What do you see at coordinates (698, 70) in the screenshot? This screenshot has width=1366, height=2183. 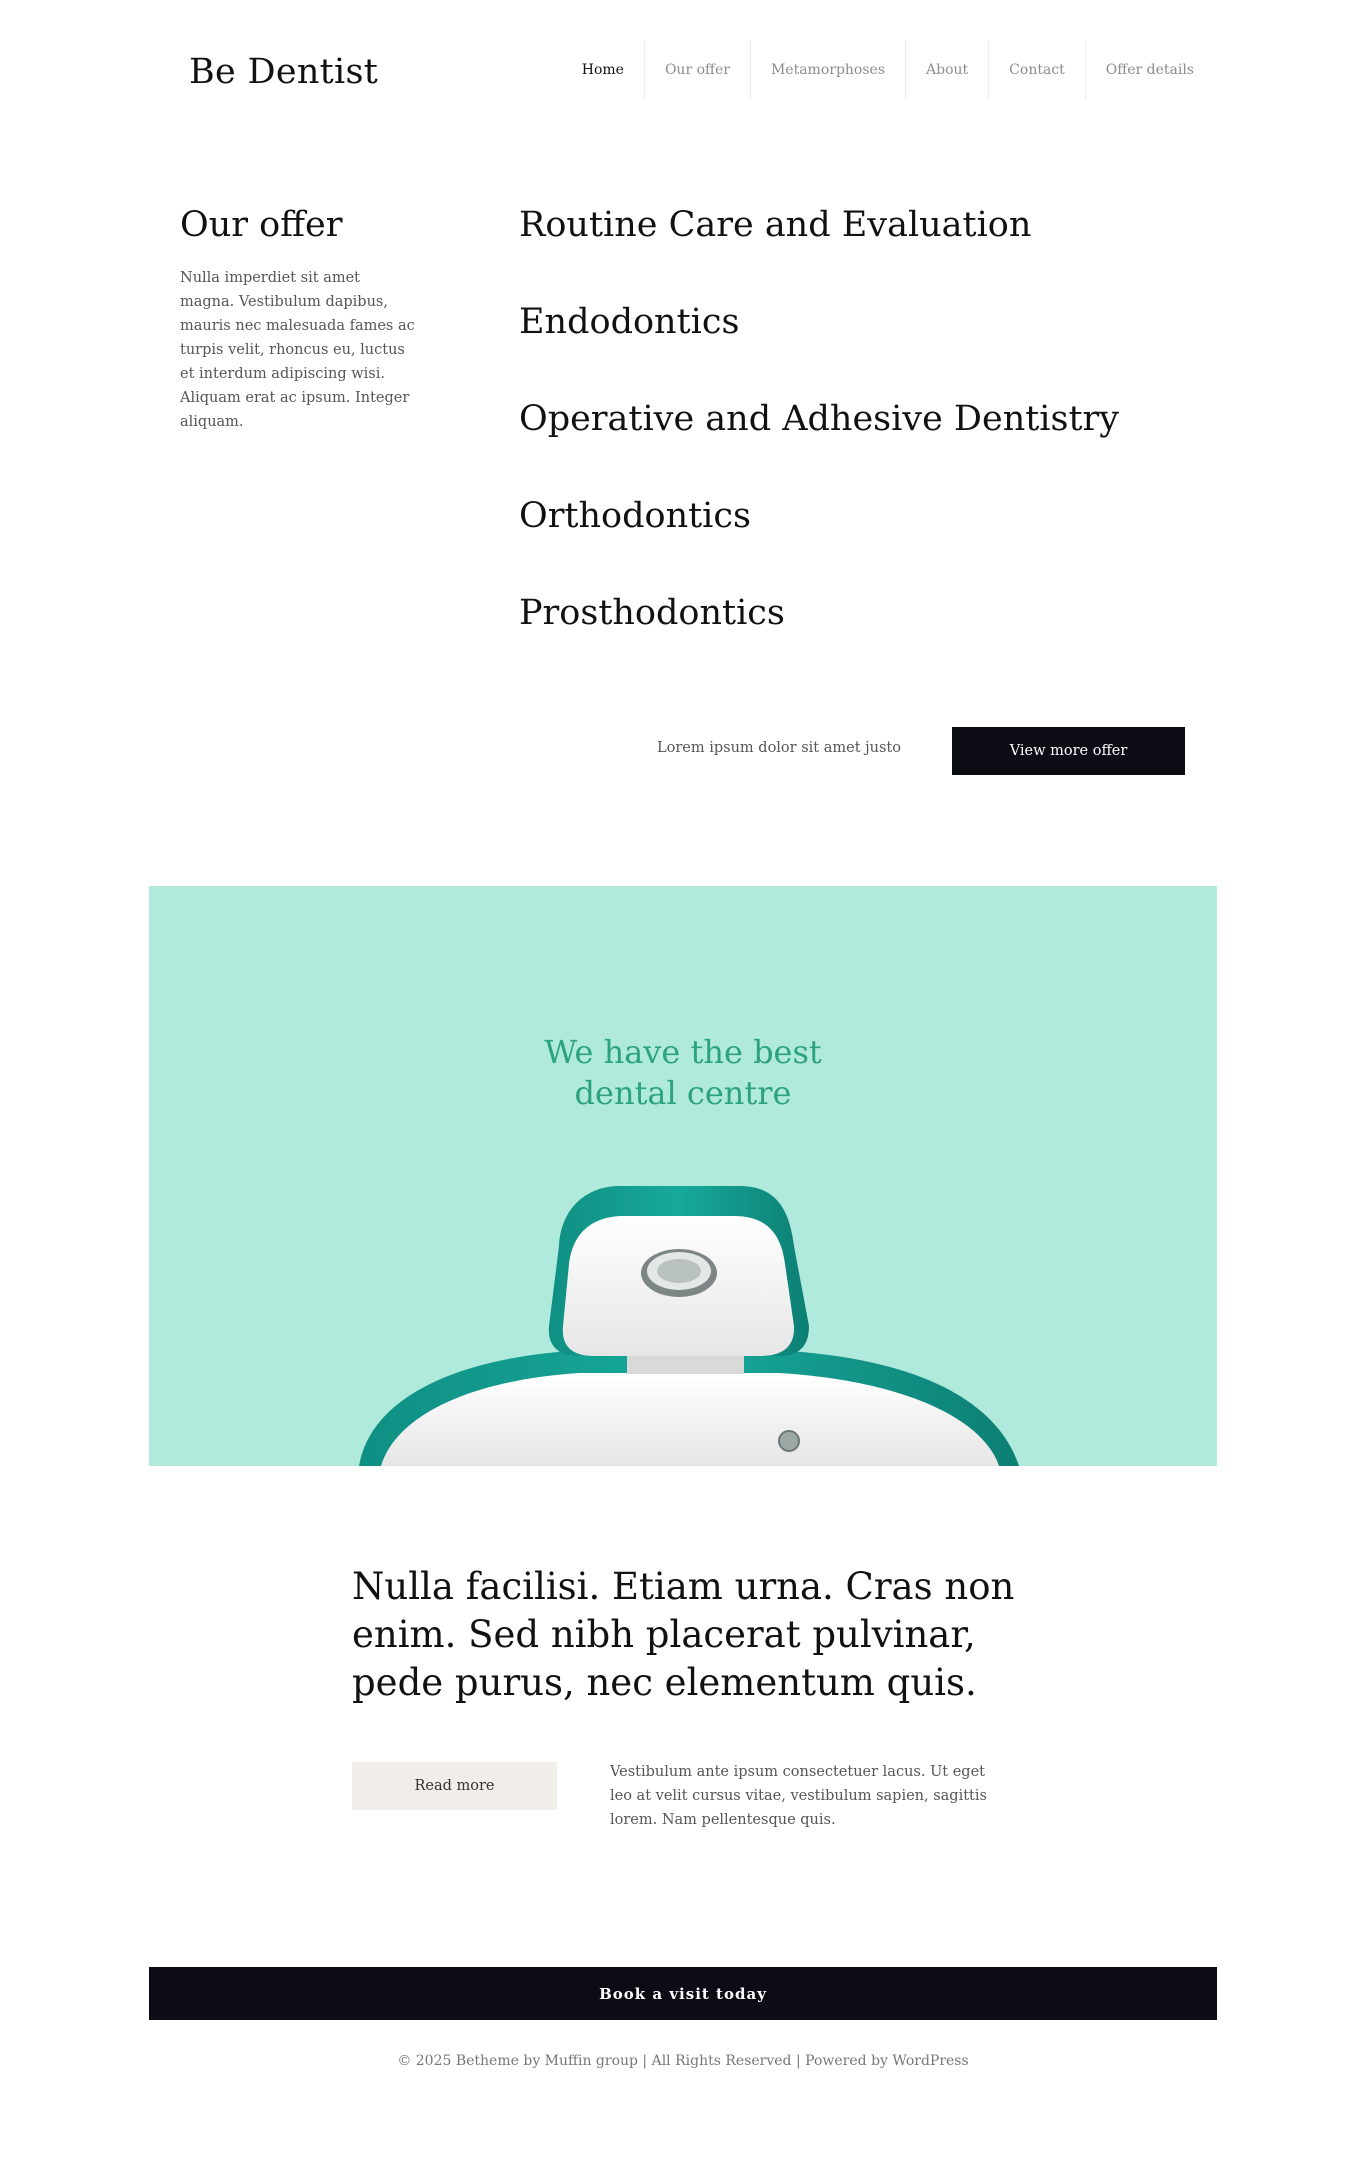 I see `nav-item-our-offer: Our offer` at bounding box center [698, 70].